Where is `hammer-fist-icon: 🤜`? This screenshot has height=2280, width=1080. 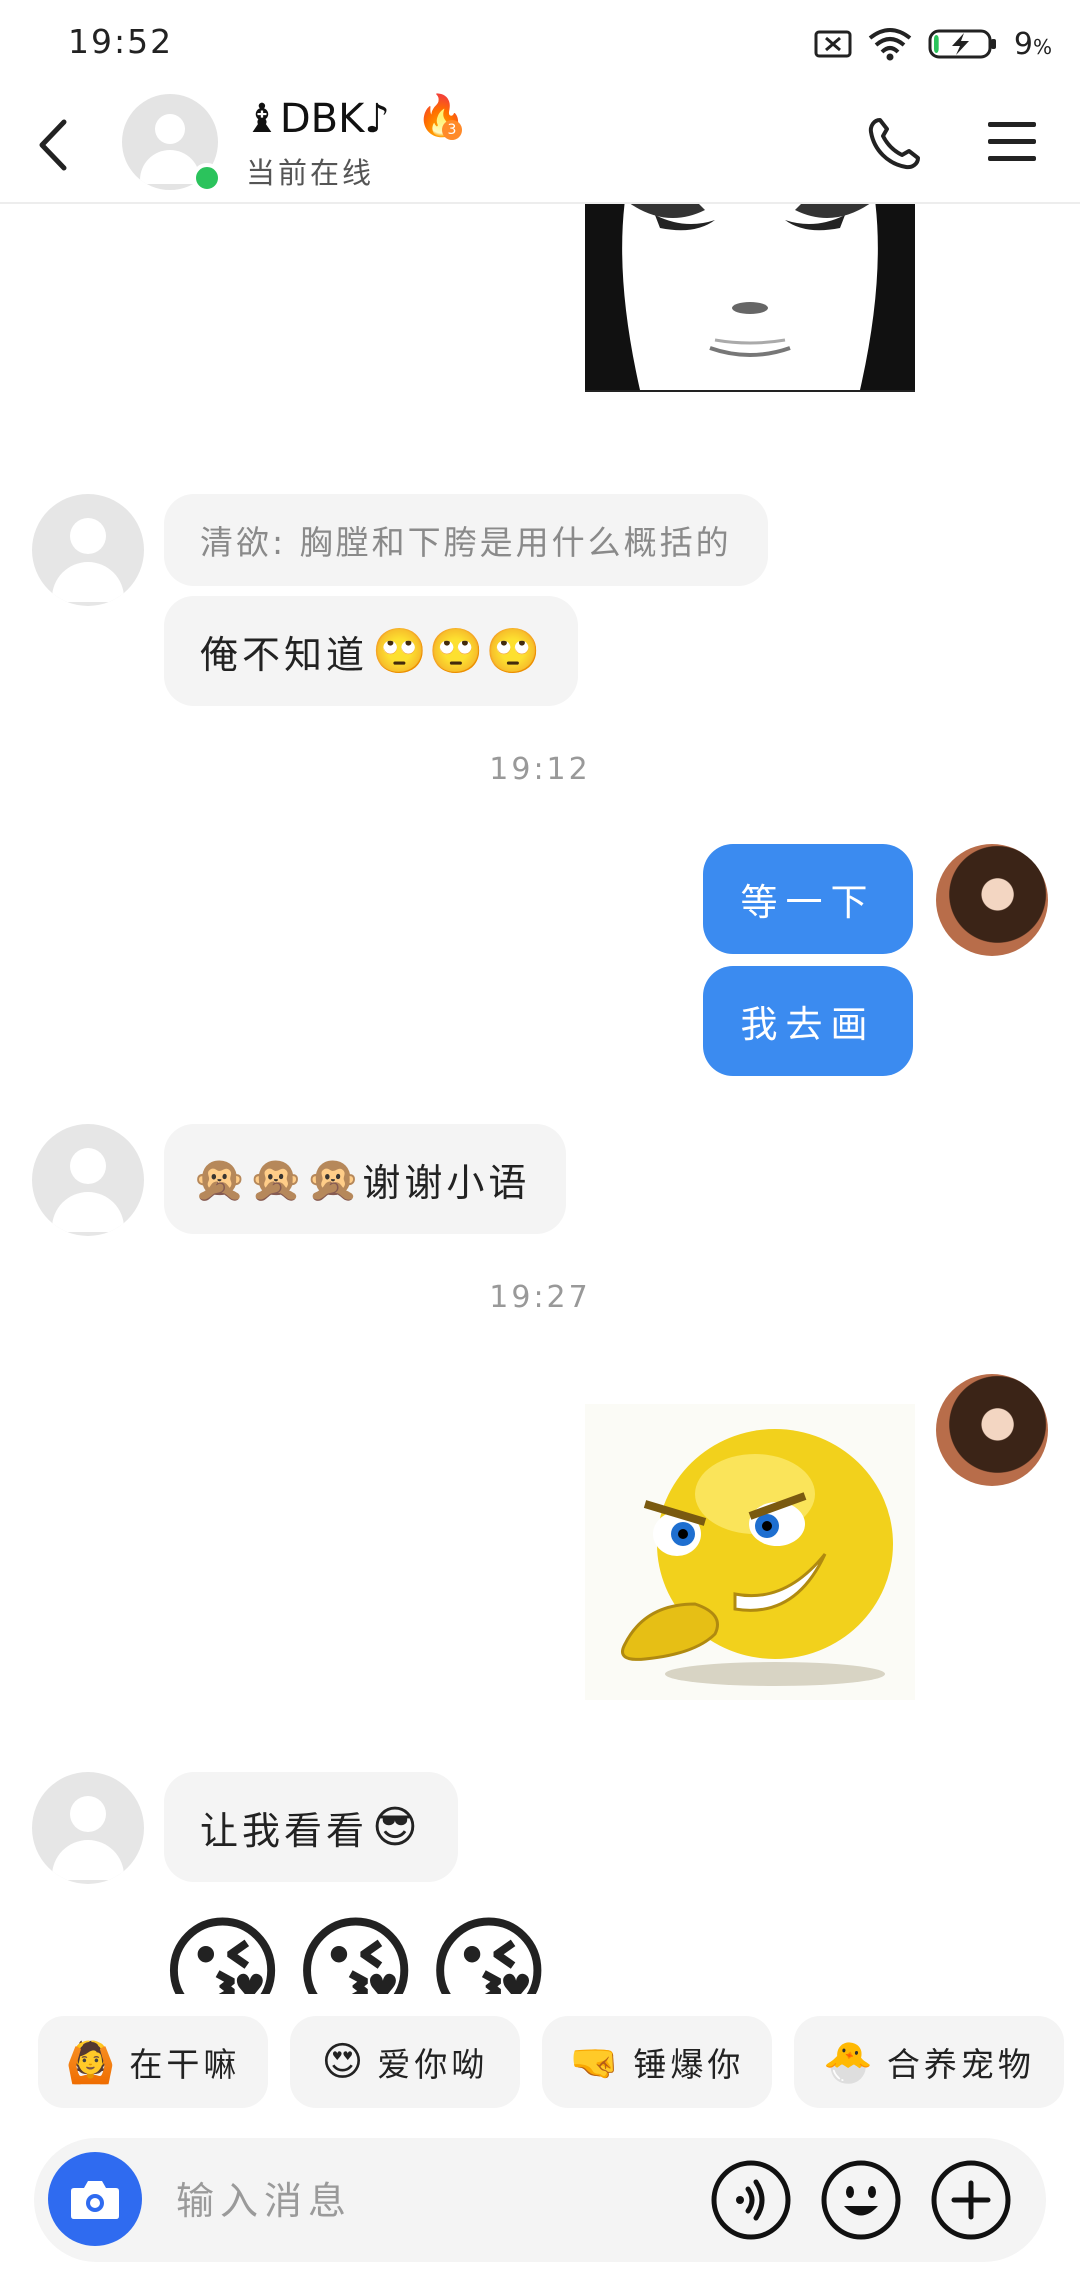
hammer-fist-icon: 🤜 is located at coordinates (594, 2062).